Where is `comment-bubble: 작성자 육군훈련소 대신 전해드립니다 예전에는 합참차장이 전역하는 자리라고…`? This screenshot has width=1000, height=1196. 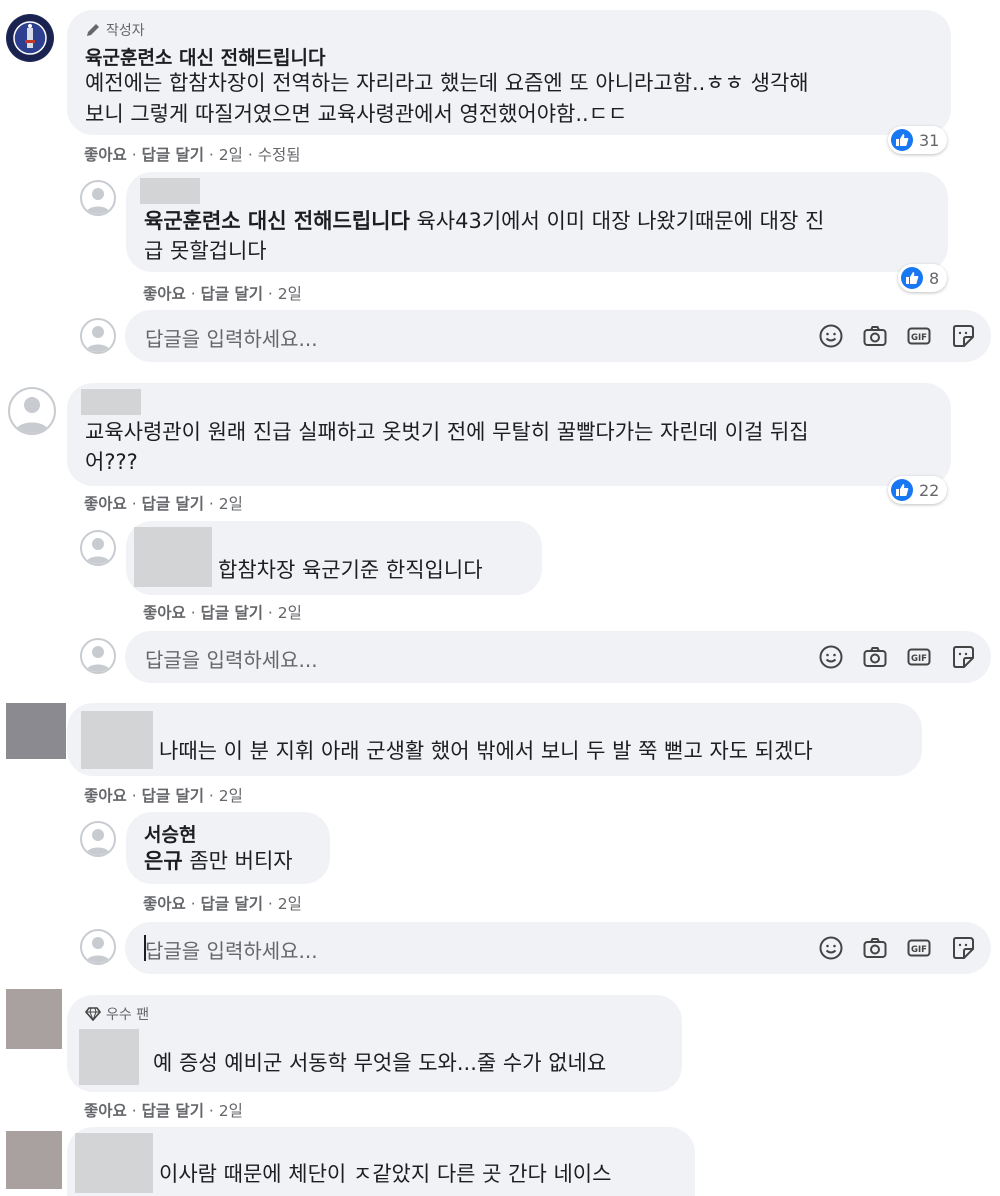
comment-bubble: 작성자 육군훈련소 대신 전해드립니다 예전에는 합참차장이 전역하는 자리라고… is located at coordinates (509, 72).